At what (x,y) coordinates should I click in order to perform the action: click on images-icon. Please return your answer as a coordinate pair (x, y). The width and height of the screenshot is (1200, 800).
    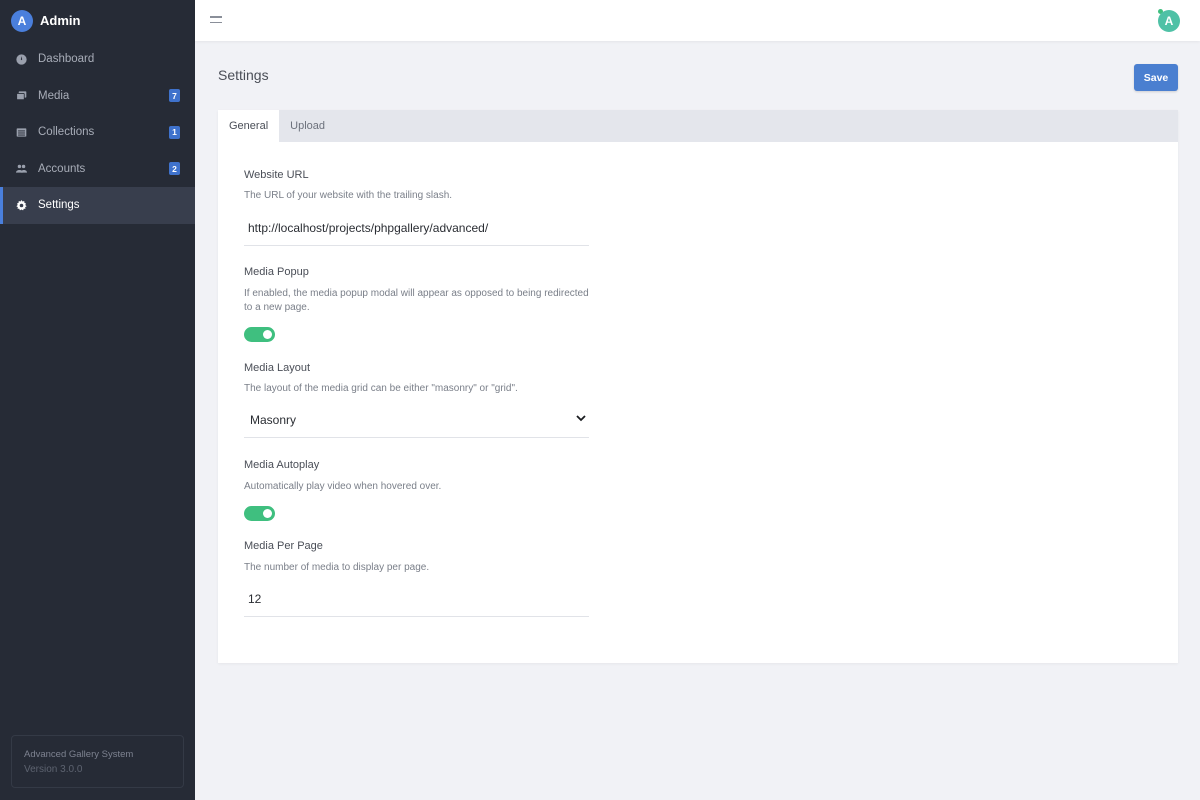
    Looking at the image, I should click on (21, 96).